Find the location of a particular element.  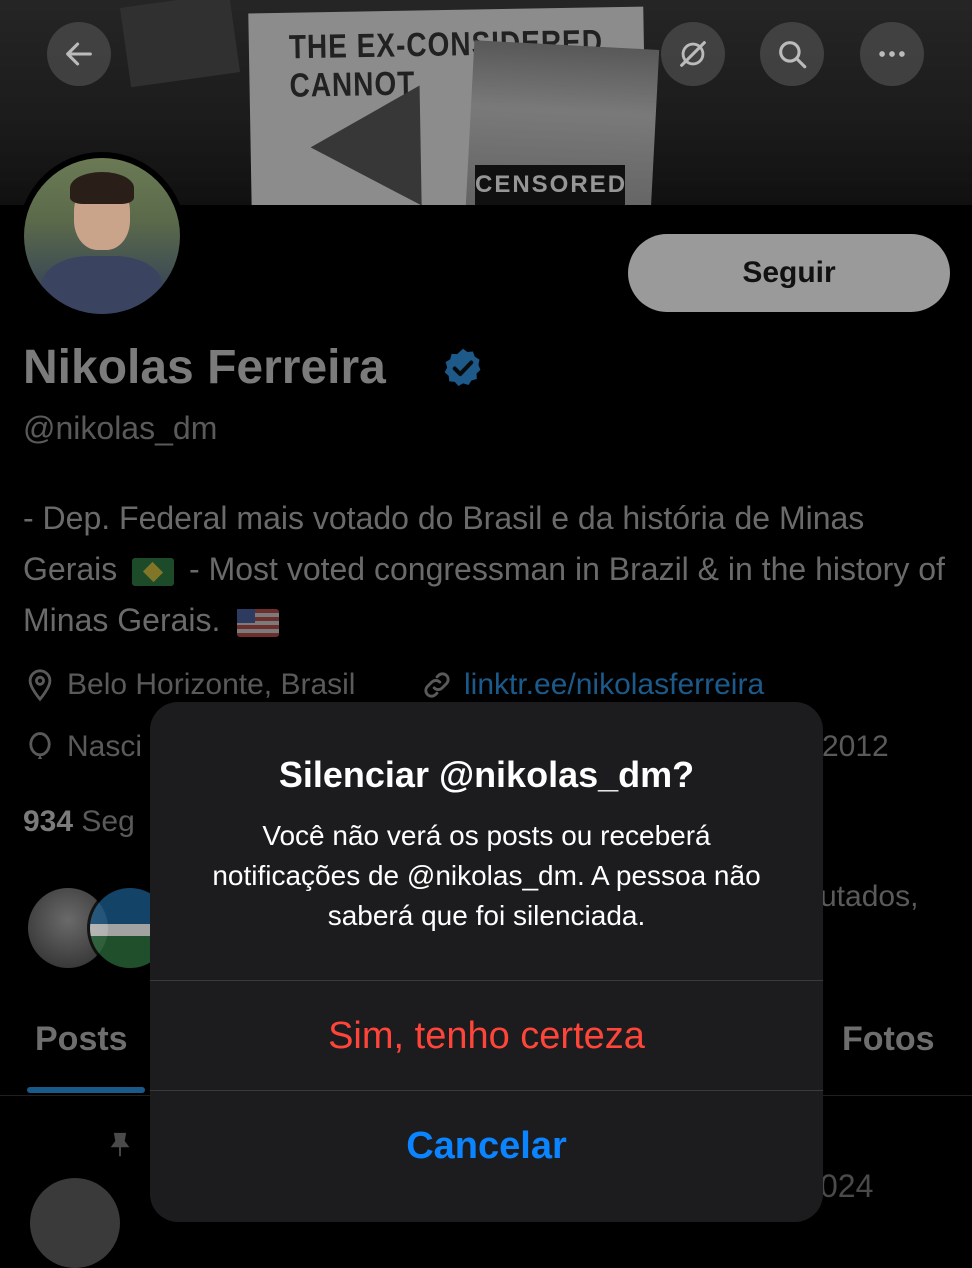

confirm-mute-button: Sim, tenho certeza is located at coordinates (486, 1036).